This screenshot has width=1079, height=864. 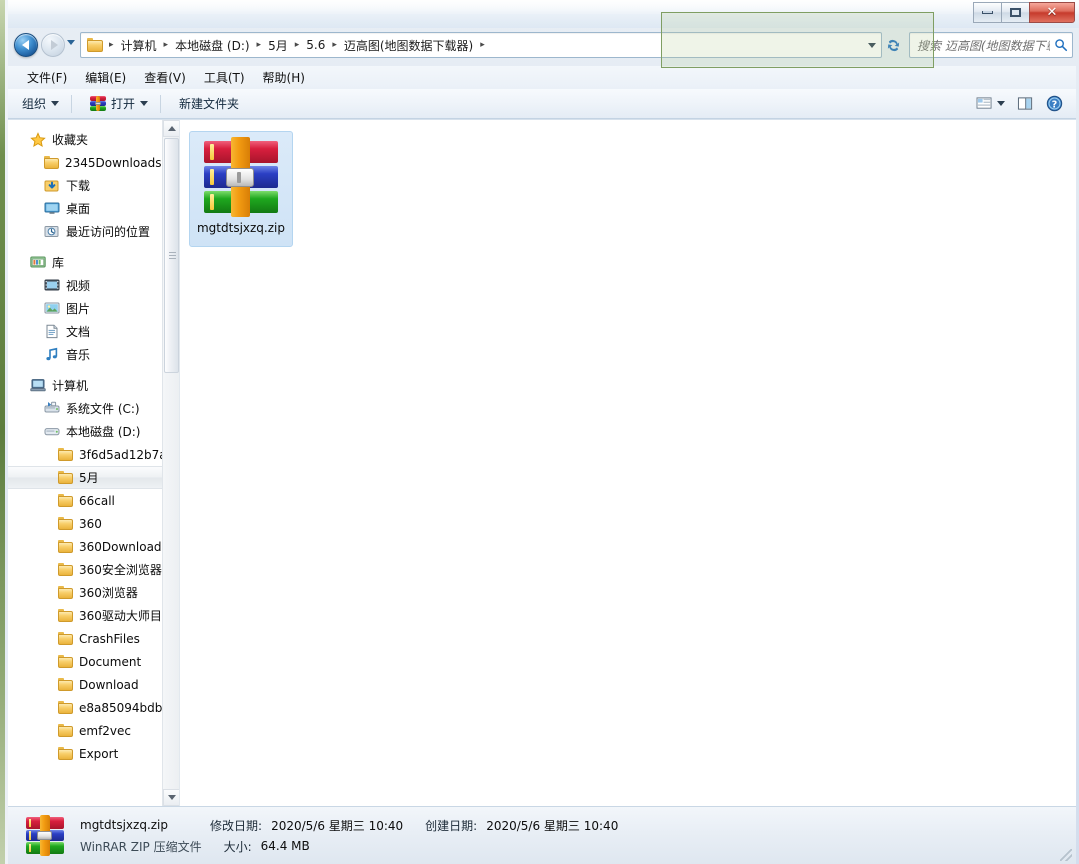 What do you see at coordinates (872, 45) in the screenshot?
I see `address-dropdown-button` at bounding box center [872, 45].